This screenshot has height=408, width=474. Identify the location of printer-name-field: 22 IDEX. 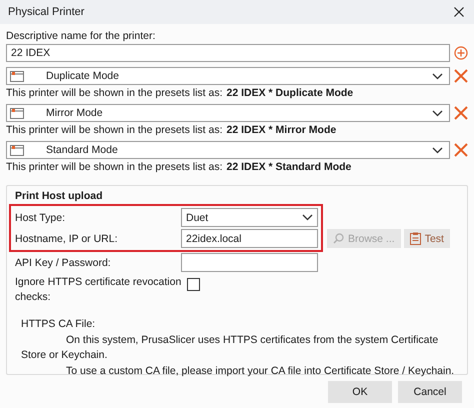
(228, 53).